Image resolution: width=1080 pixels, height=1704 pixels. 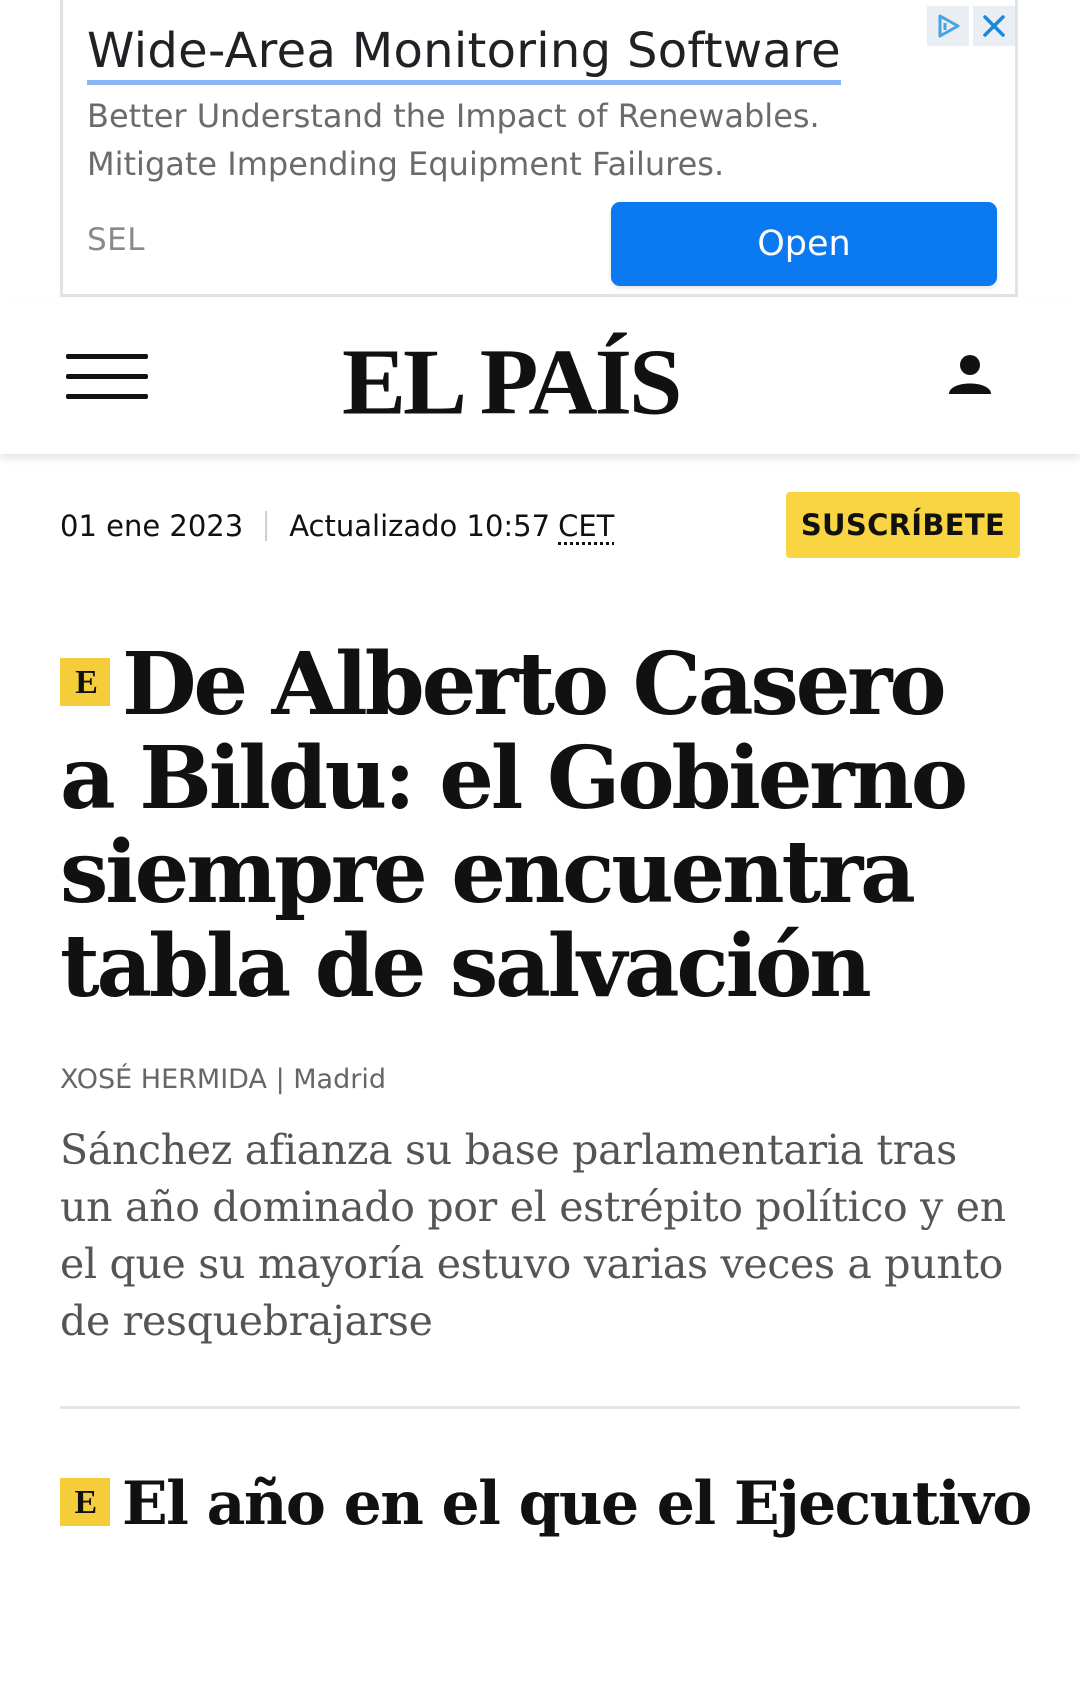 What do you see at coordinates (948, 26) in the screenshot?
I see `adchoices-icon` at bounding box center [948, 26].